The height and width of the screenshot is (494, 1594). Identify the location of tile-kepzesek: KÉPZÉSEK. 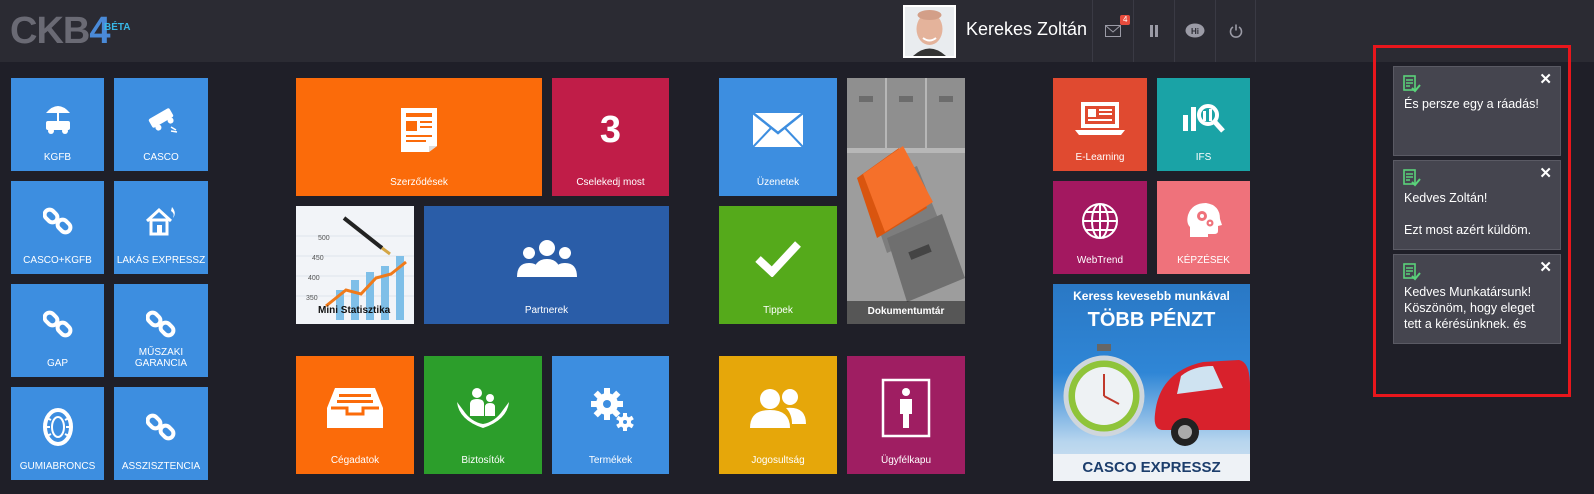
(1203, 227).